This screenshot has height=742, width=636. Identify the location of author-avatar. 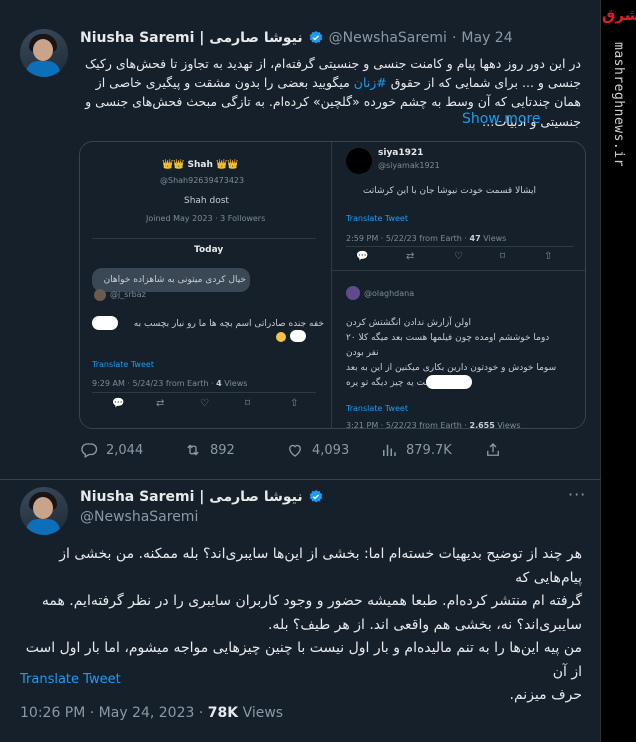
(44, 53).